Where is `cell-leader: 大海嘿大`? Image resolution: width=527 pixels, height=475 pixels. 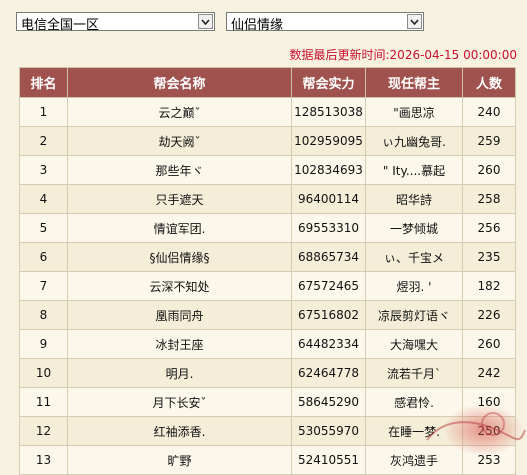
cell-leader: 大海嘿大 is located at coordinates (414, 344).